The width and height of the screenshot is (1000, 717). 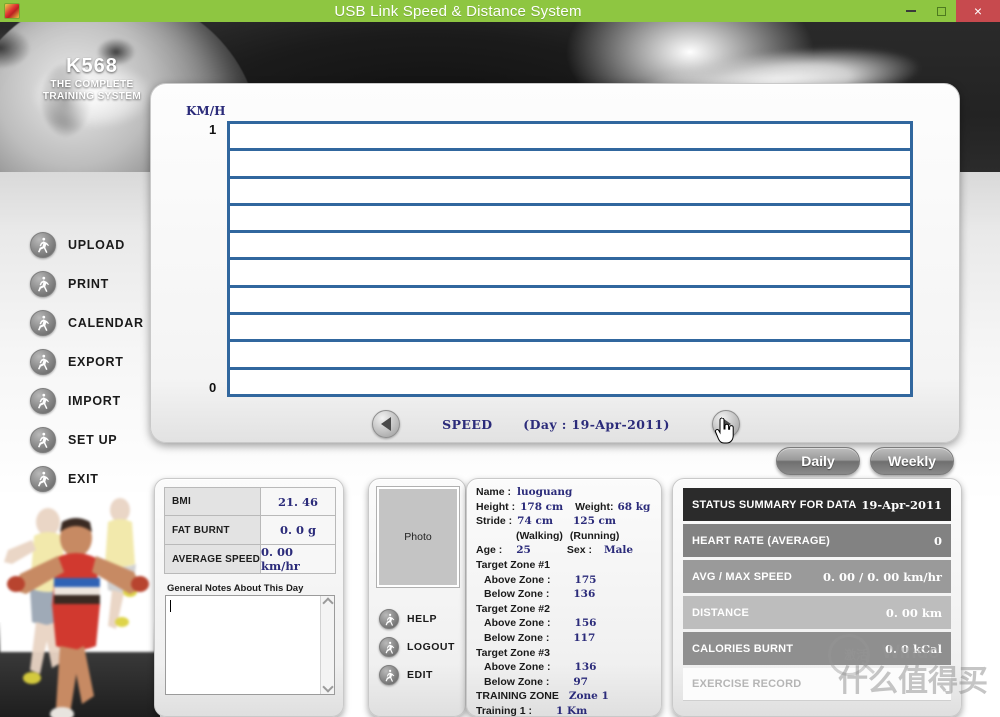 I want to click on maximize-icon, so click(x=941, y=11).